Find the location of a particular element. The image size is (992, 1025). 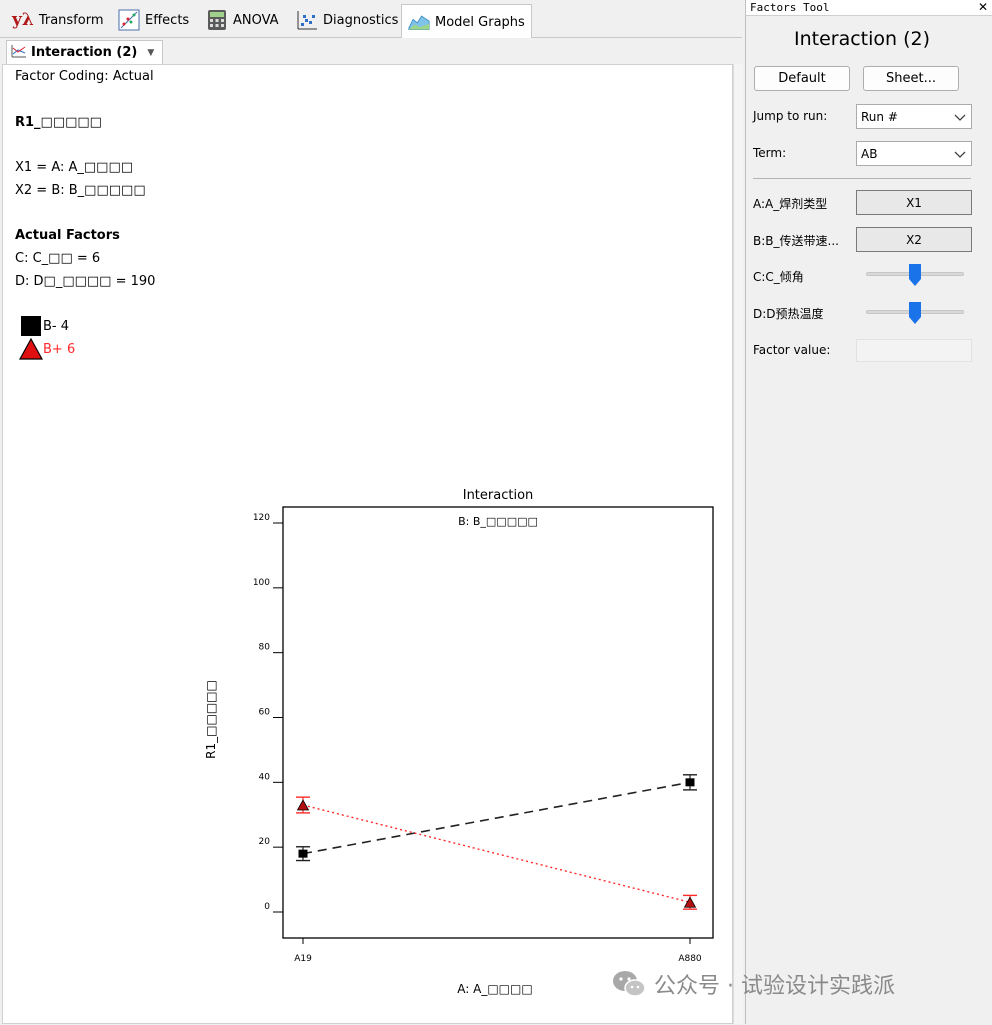

tab-anova: ANOVA is located at coordinates (242, 20).